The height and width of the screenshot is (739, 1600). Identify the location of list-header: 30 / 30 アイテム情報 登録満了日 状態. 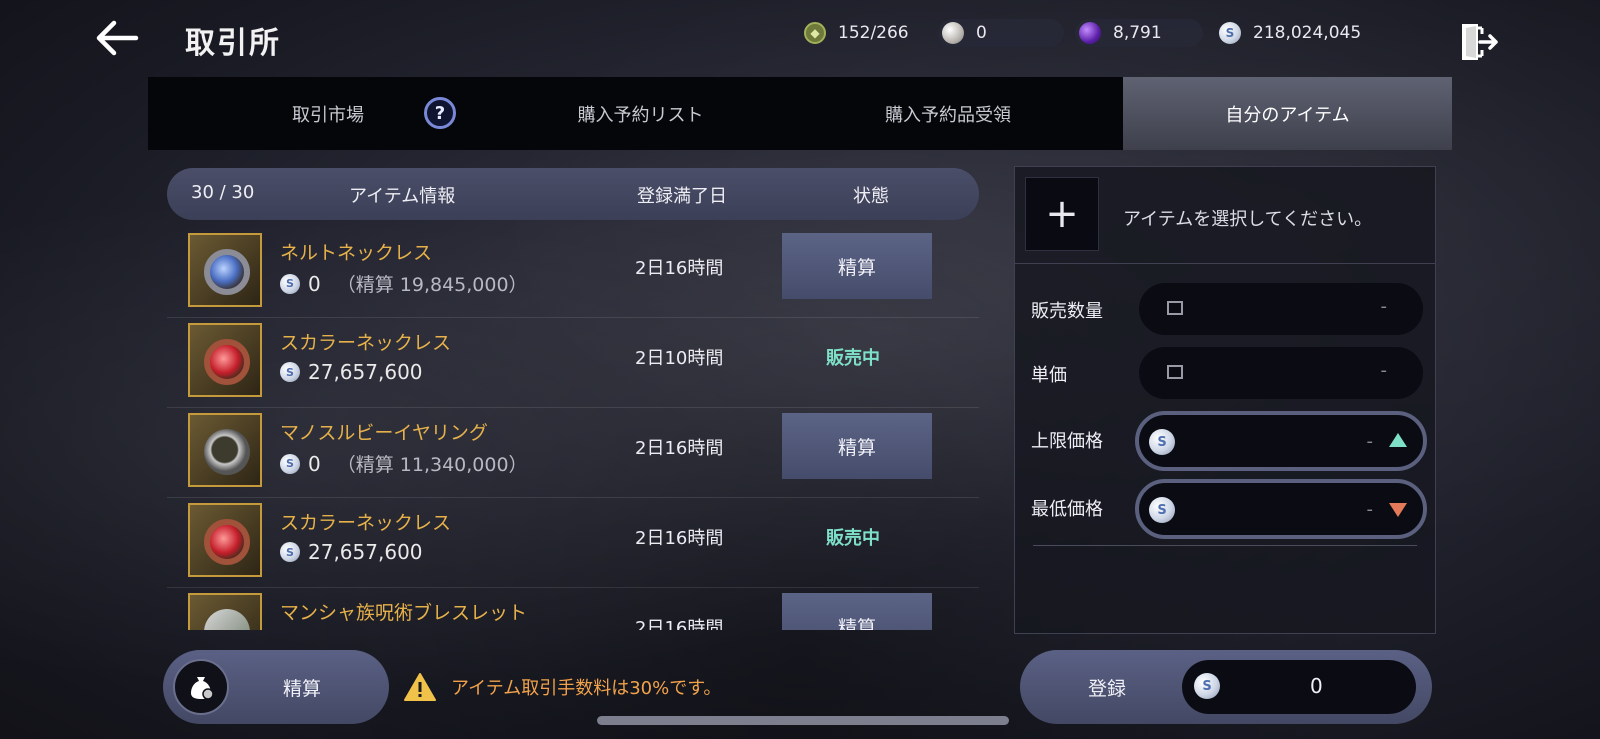
(573, 194).